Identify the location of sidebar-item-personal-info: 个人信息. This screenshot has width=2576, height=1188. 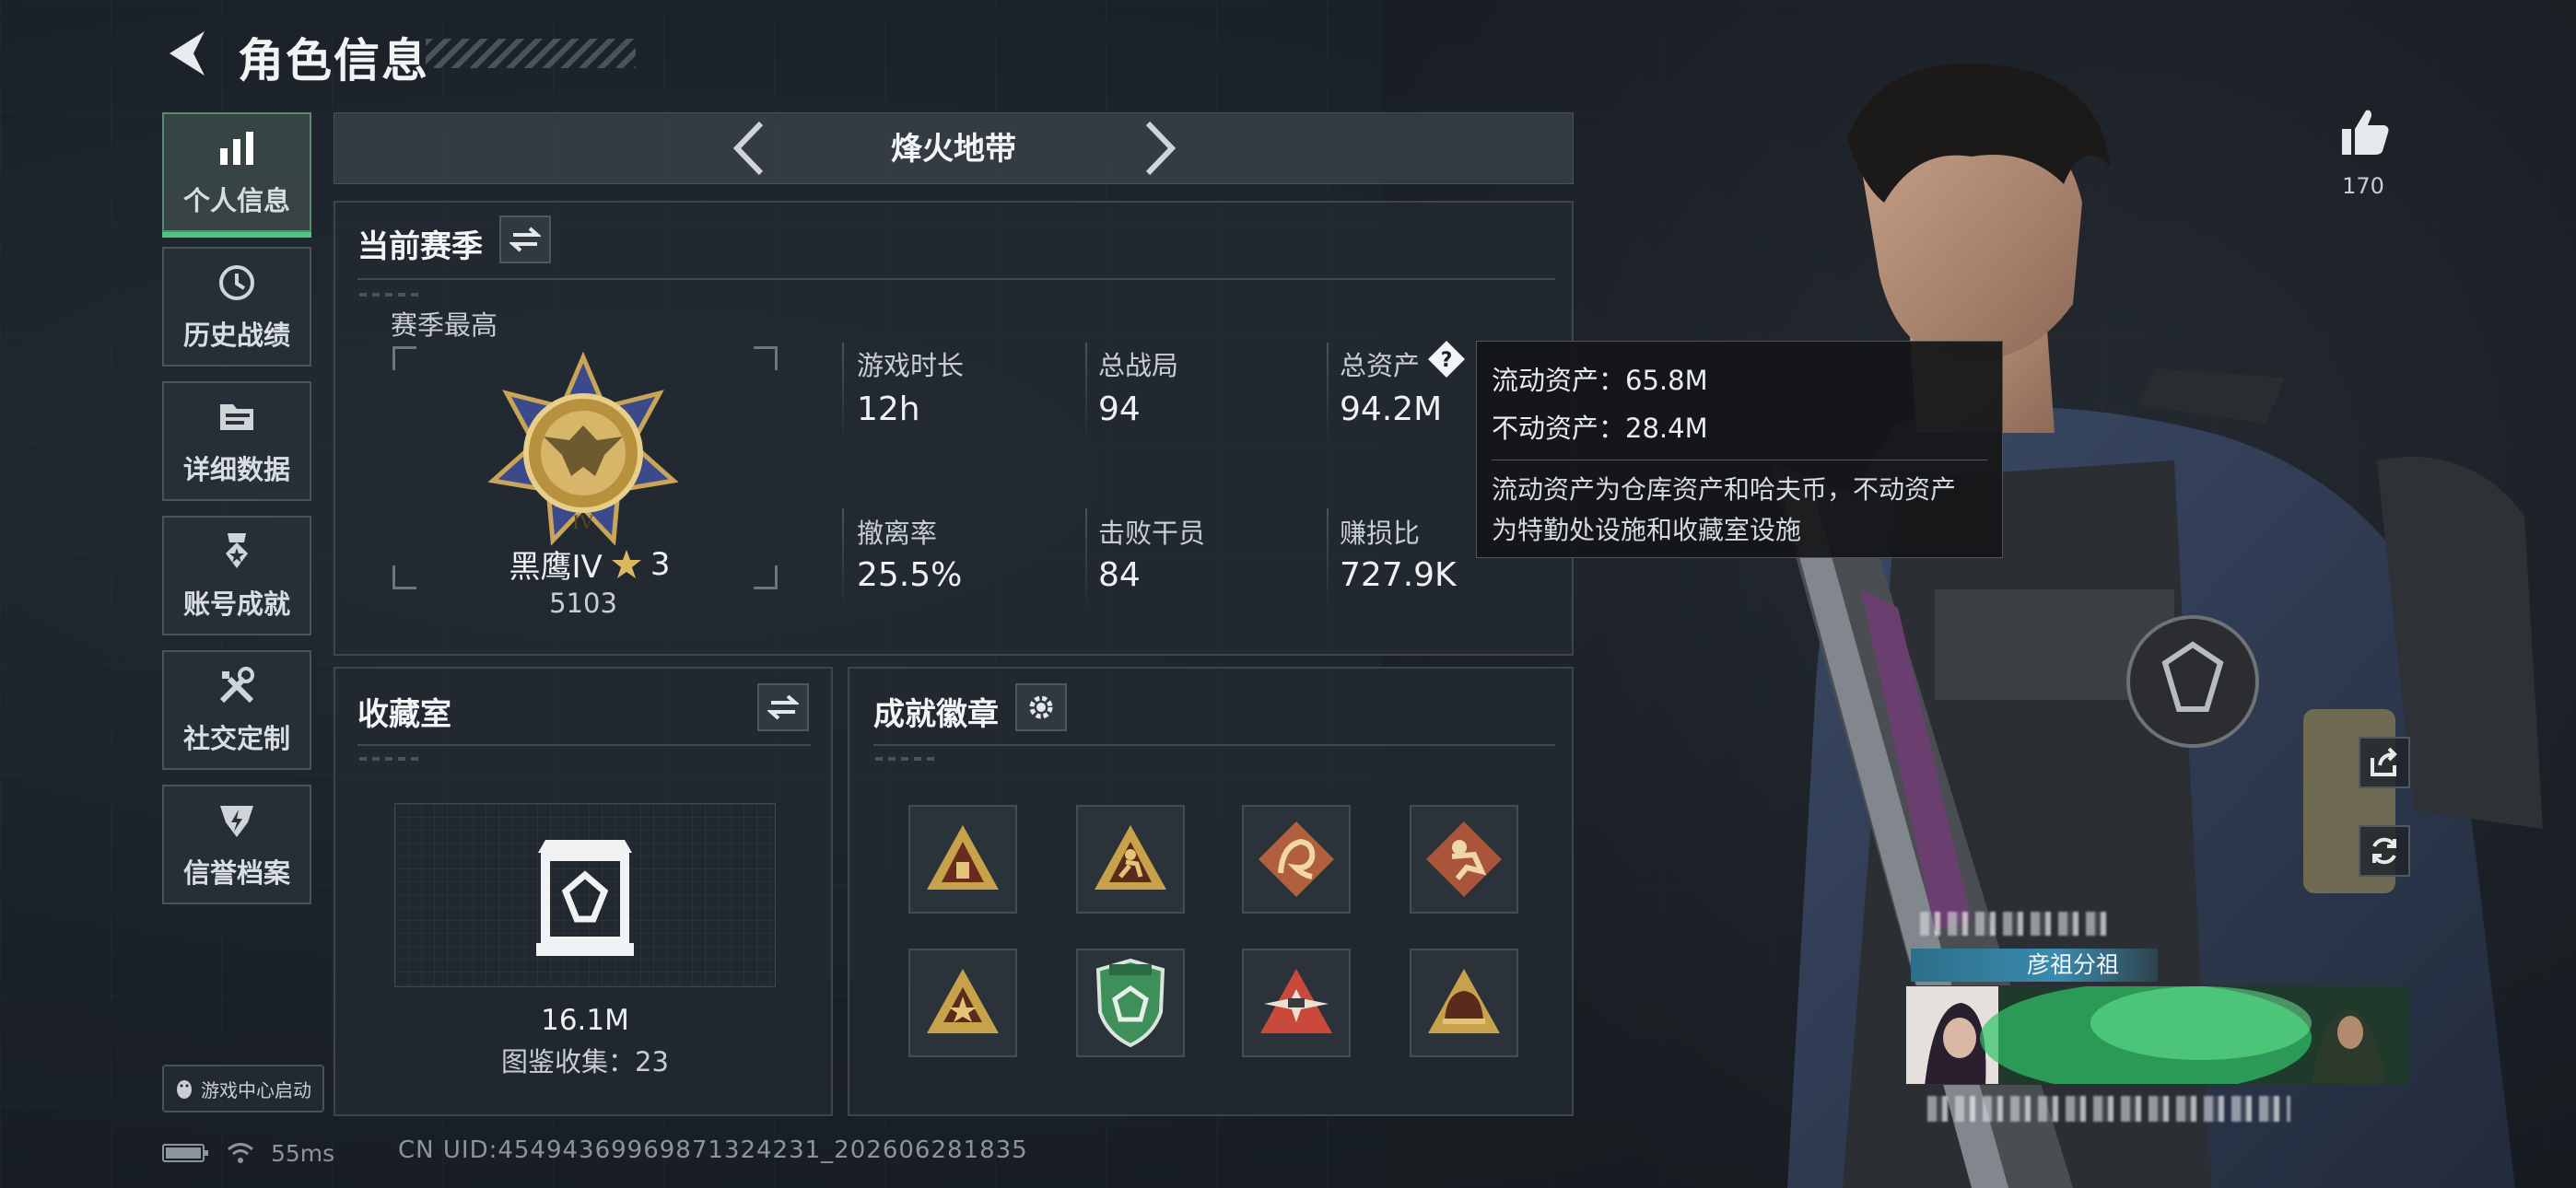
(236, 175).